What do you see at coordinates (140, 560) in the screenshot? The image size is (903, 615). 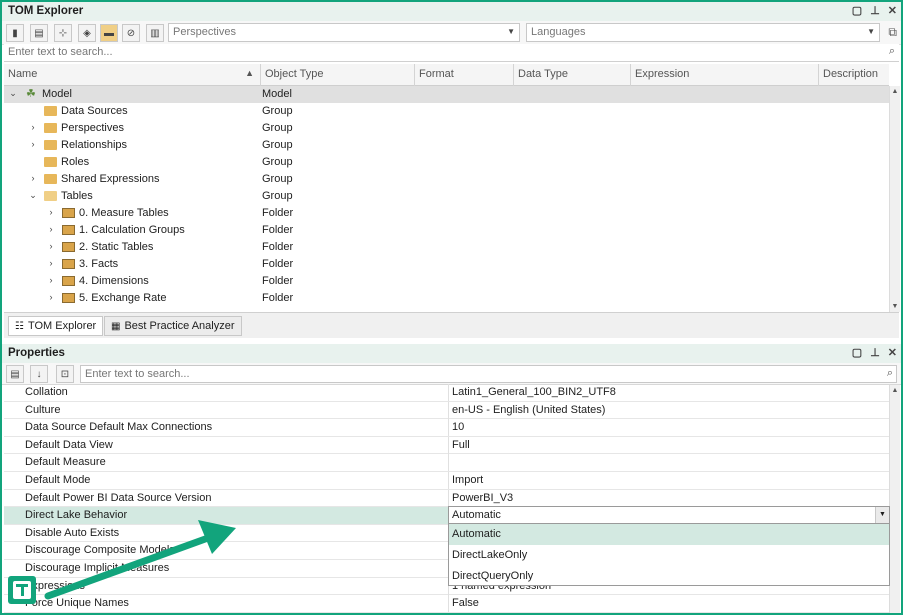 I see `annotation-arrow` at bounding box center [140, 560].